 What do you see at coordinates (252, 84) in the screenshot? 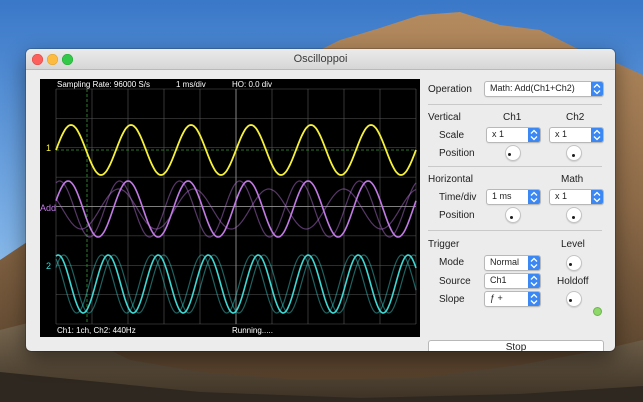
I see `holdoff-readout: HO: 0.0 div` at bounding box center [252, 84].